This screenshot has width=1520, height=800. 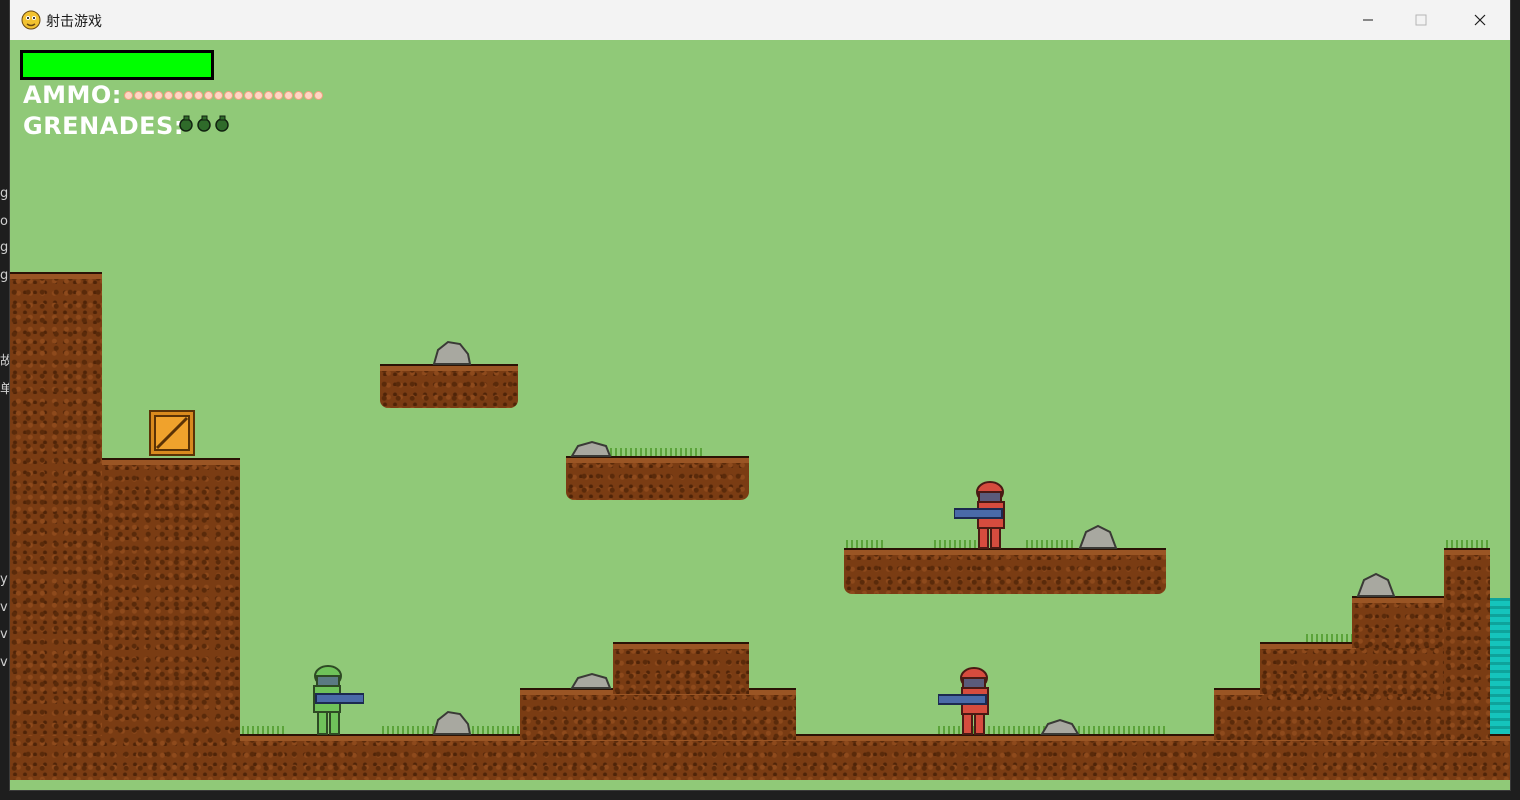 I want to click on maximize-icon, so click(x=1421, y=20).